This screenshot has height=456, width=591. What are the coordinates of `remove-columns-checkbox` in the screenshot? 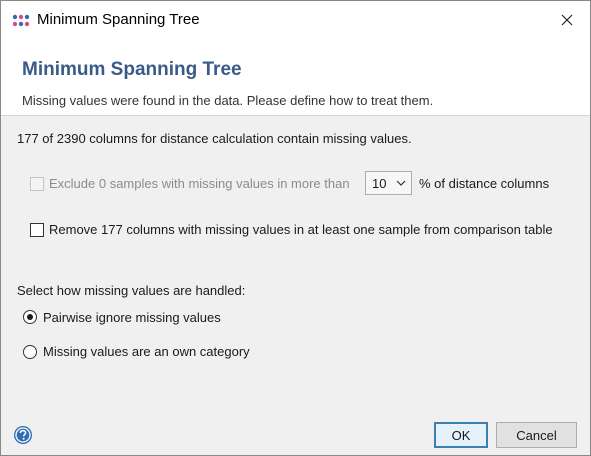 It's located at (37, 230).